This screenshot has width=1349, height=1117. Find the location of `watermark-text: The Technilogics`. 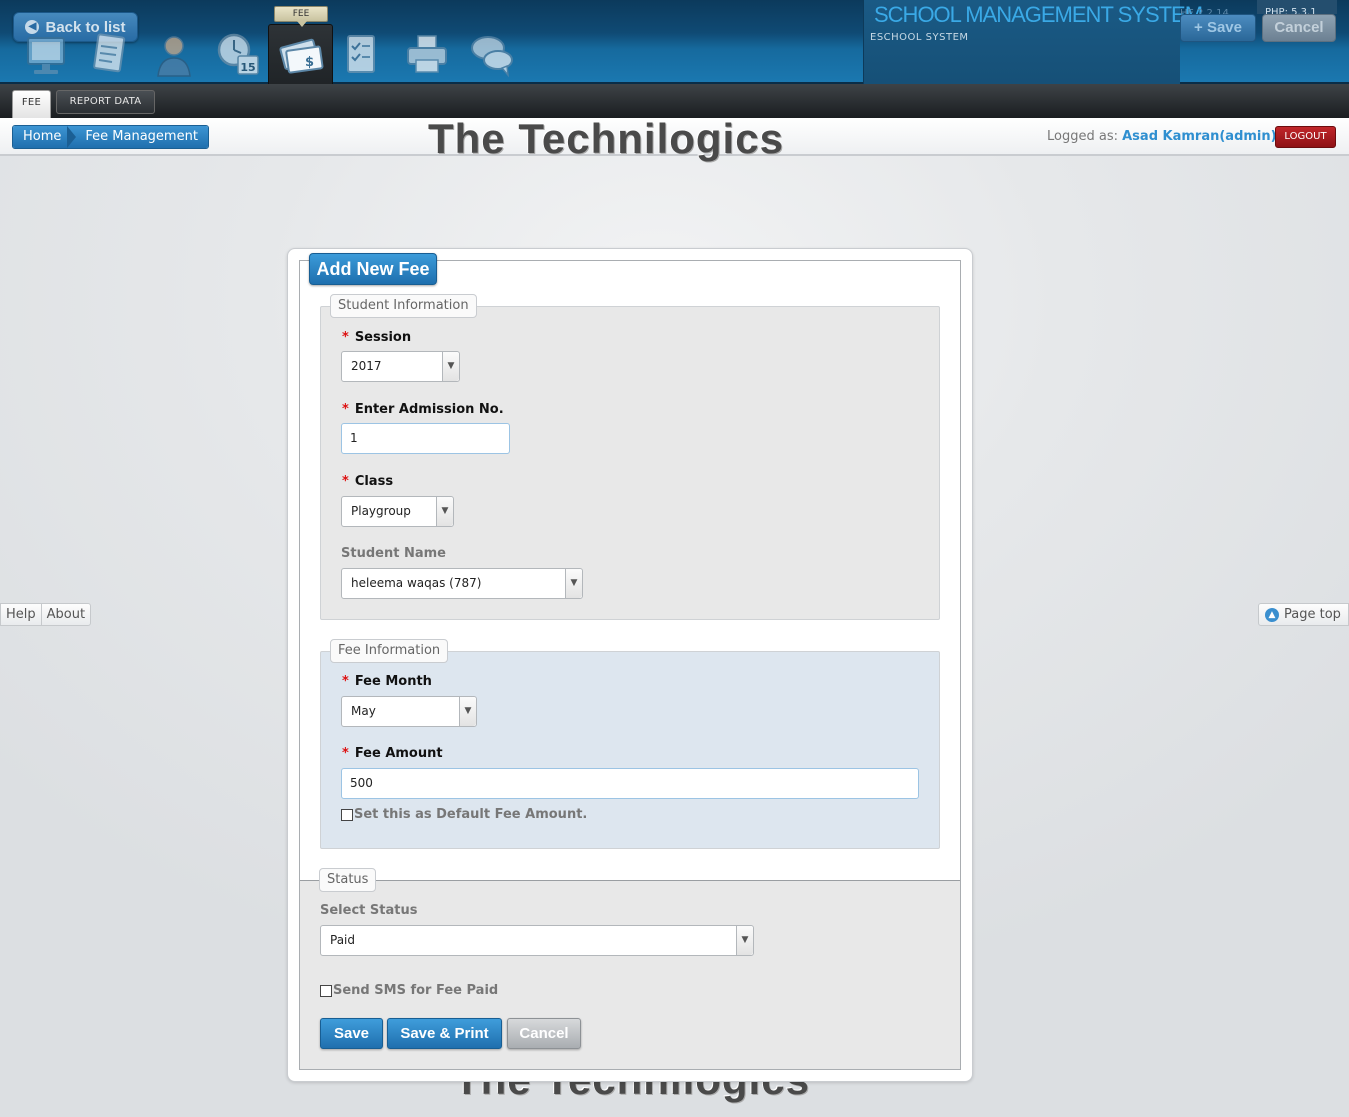

watermark-text: The Technilogics is located at coordinates (606, 138).